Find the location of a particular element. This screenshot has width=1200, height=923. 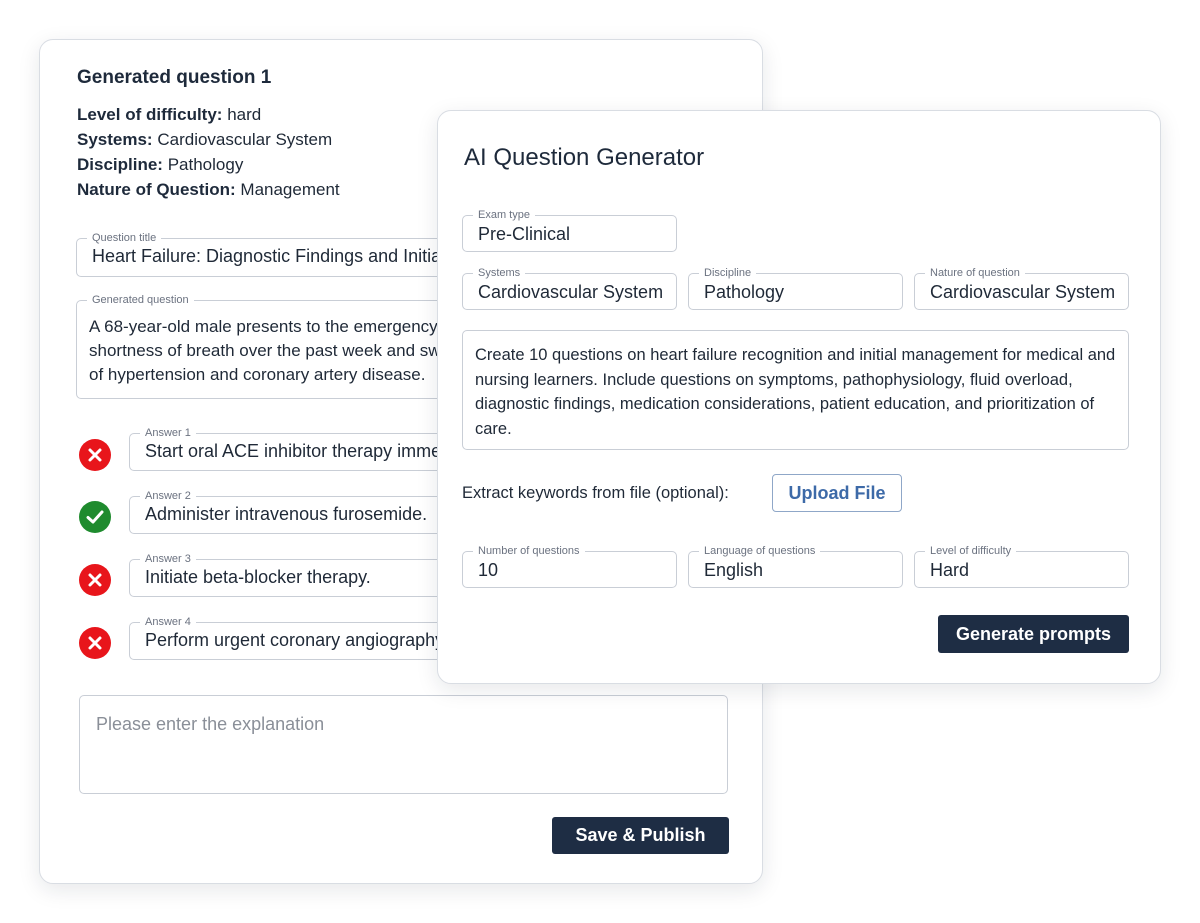

discipline-meta-value: Pathology is located at coordinates (205, 164).